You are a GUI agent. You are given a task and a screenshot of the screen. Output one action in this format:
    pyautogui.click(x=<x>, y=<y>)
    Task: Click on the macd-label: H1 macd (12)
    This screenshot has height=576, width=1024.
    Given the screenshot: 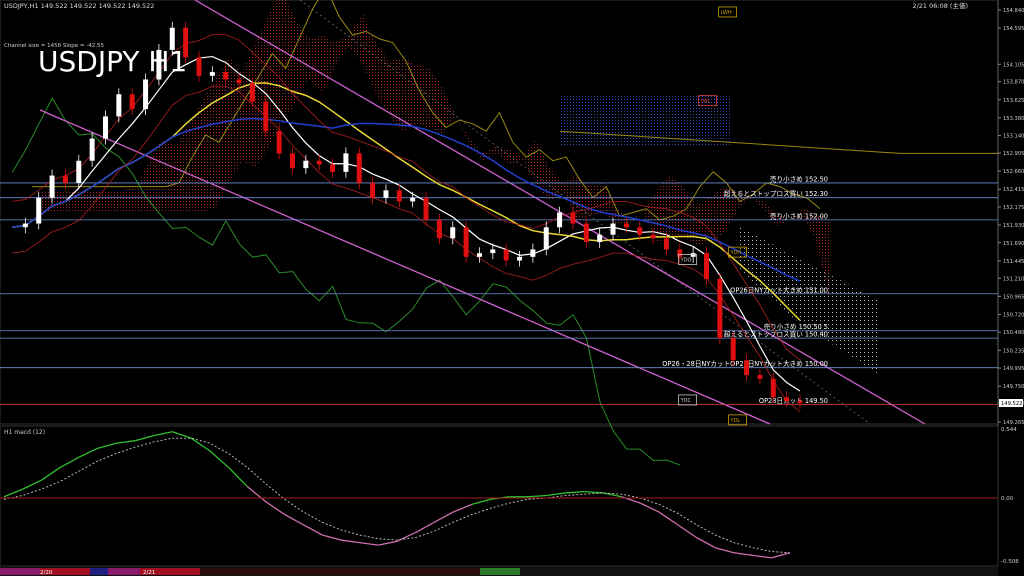 What is the action you would take?
    pyautogui.click(x=24, y=432)
    